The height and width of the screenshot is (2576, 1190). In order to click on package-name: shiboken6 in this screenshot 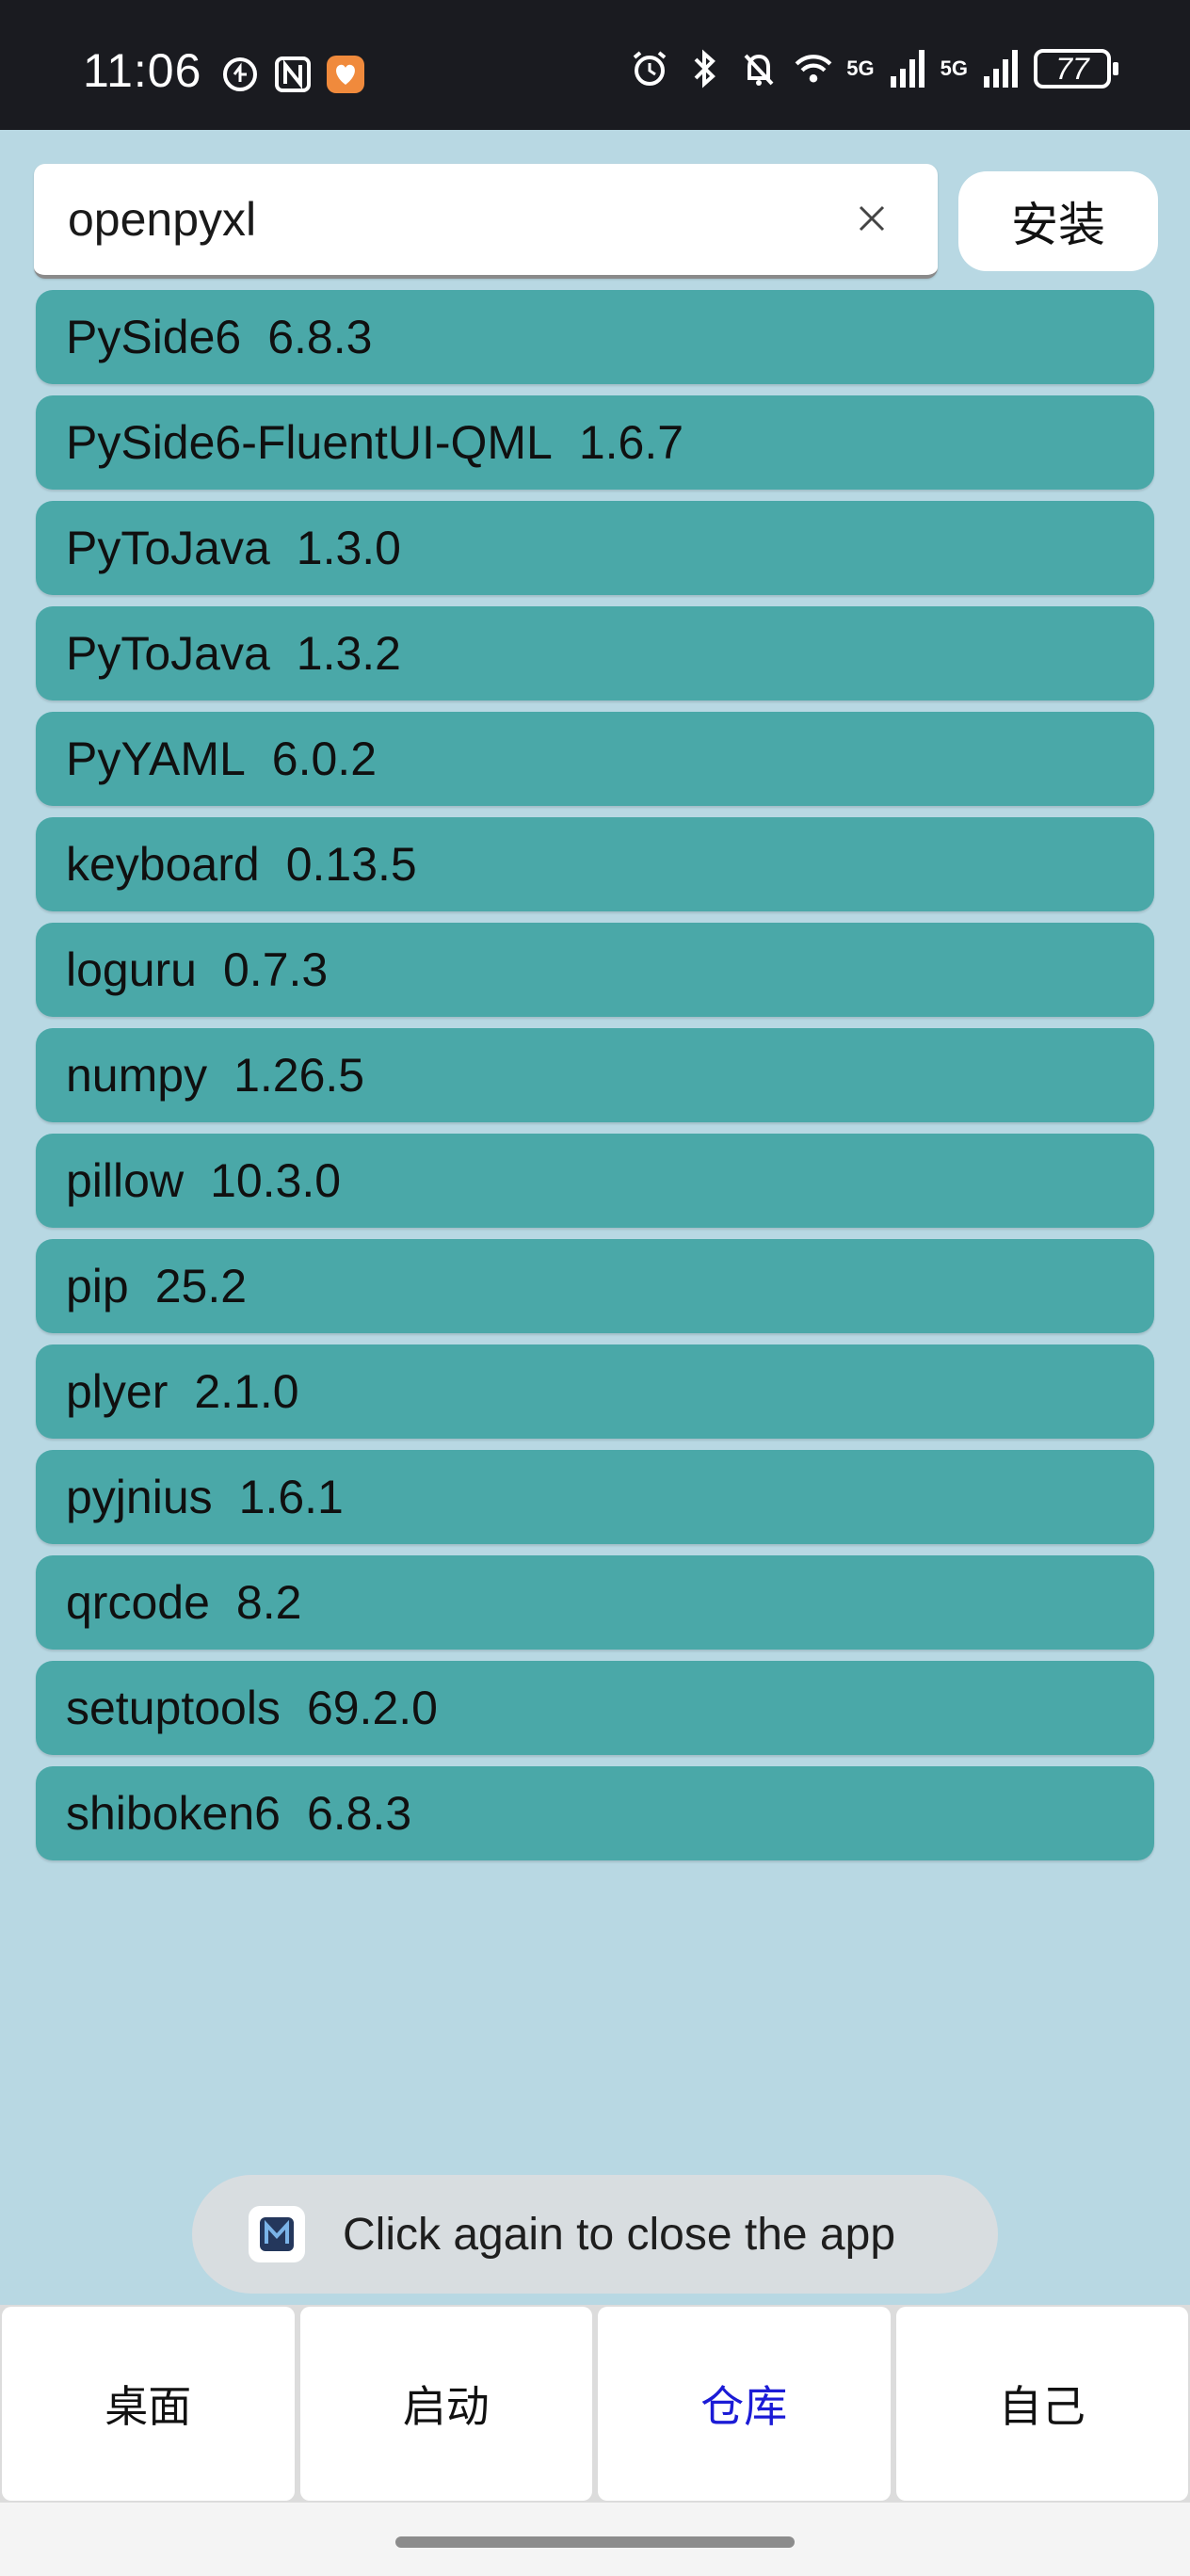, I will do `click(174, 1813)`.